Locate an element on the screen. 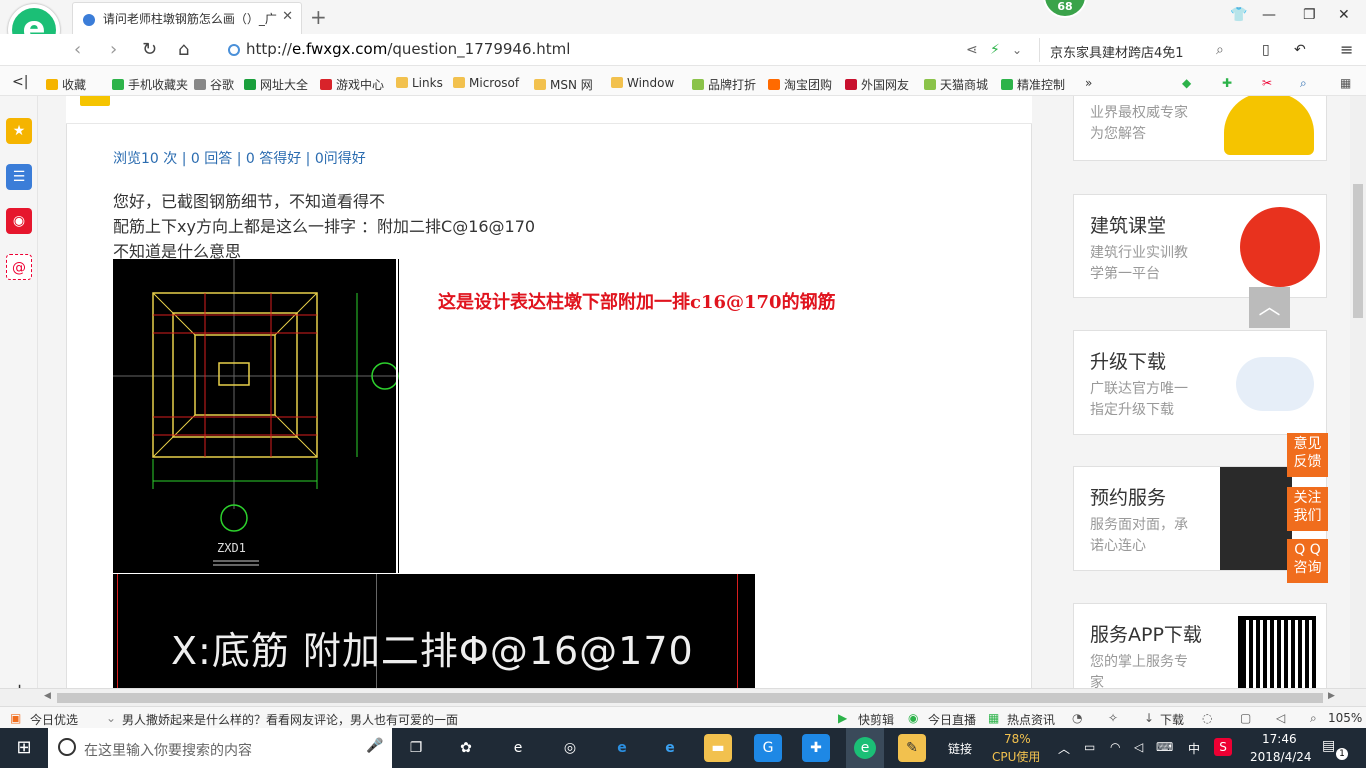 The height and width of the screenshot is (768, 1366). back-icon: ‹ is located at coordinates (77, 49).